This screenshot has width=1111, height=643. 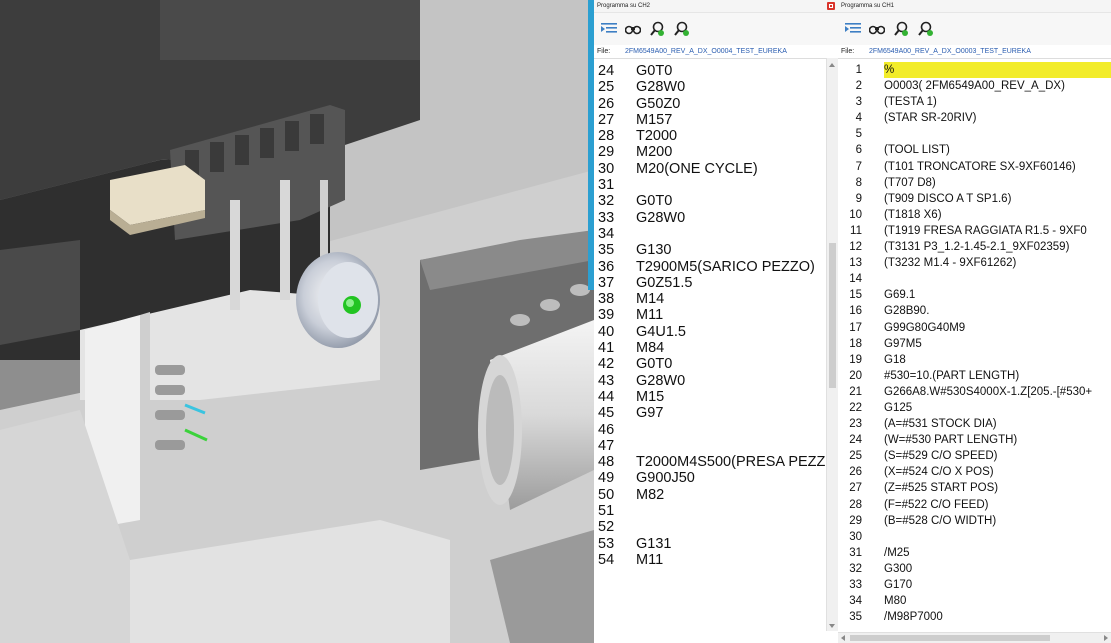 I want to click on code-line: 46, so click(x=710, y=430).